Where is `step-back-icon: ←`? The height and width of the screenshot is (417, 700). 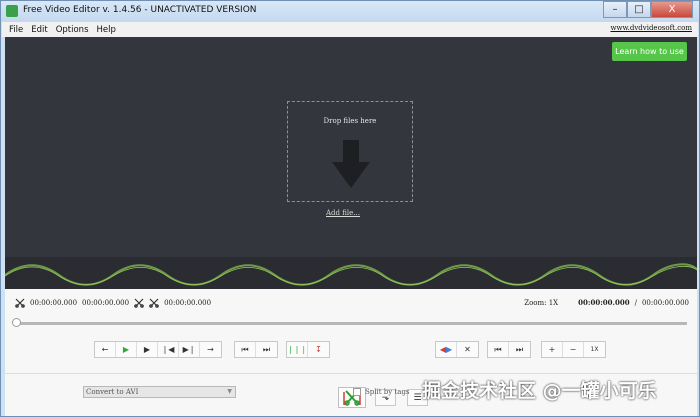
step-back-icon: ← is located at coordinates (105, 349).